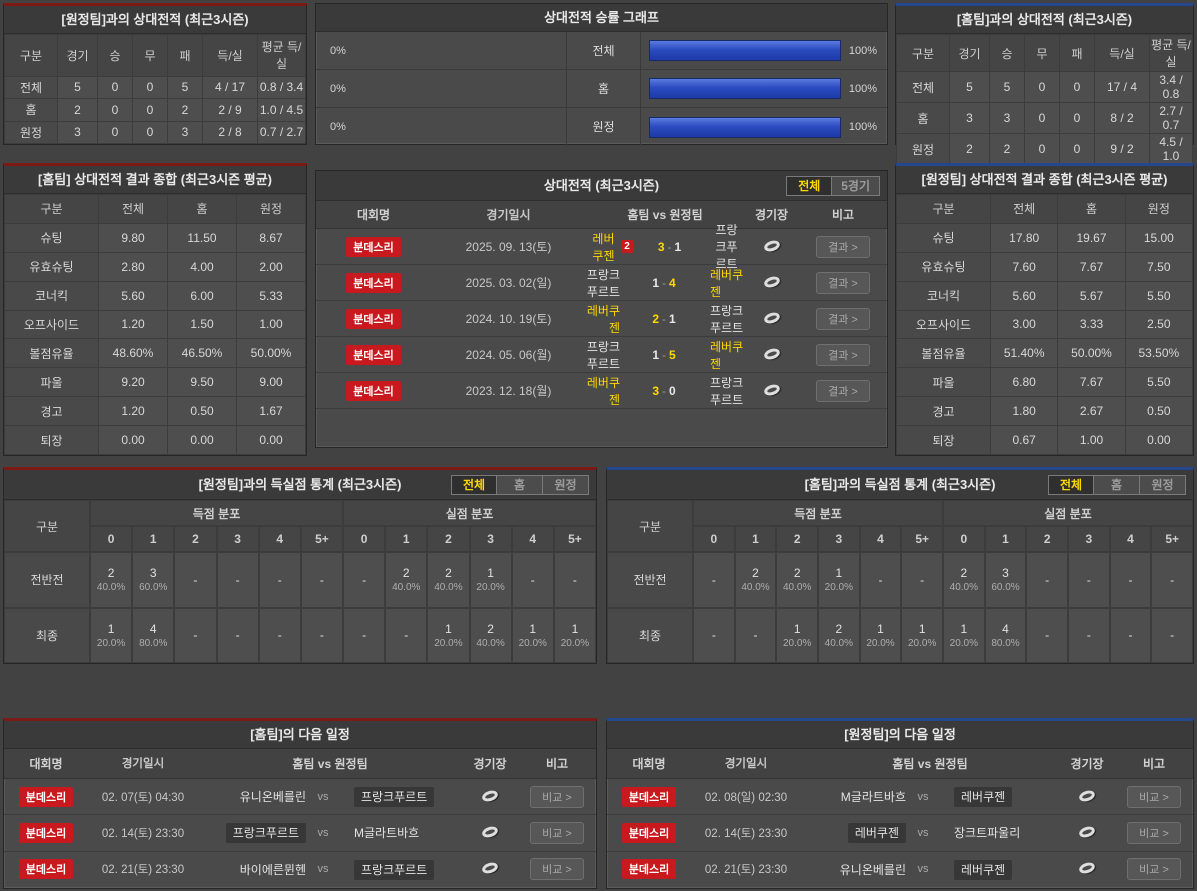 This screenshot has height=891, width=1197. What do you see at coordinates (872, 869) in the screenshot?
I see `home-team: 유니온베를린` at bounding box center [872, 869].